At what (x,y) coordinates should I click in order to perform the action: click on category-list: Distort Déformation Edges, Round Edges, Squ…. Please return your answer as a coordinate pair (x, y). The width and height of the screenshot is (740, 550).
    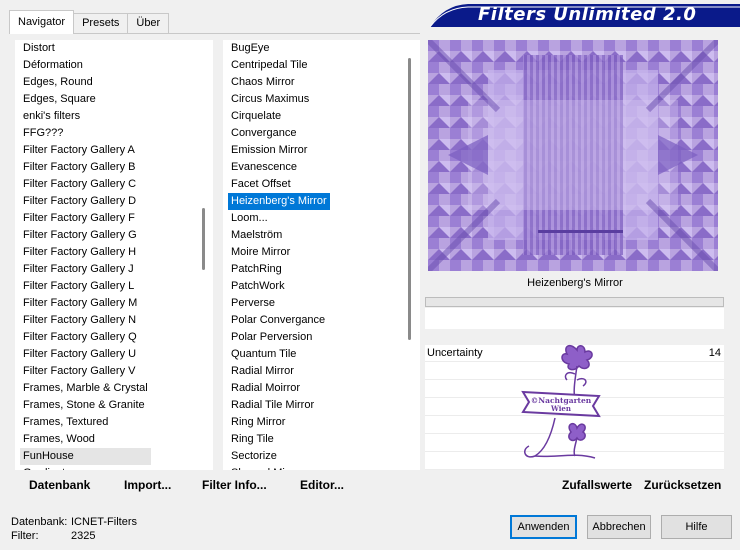
    Looking at the image, I should click on (85, 255).